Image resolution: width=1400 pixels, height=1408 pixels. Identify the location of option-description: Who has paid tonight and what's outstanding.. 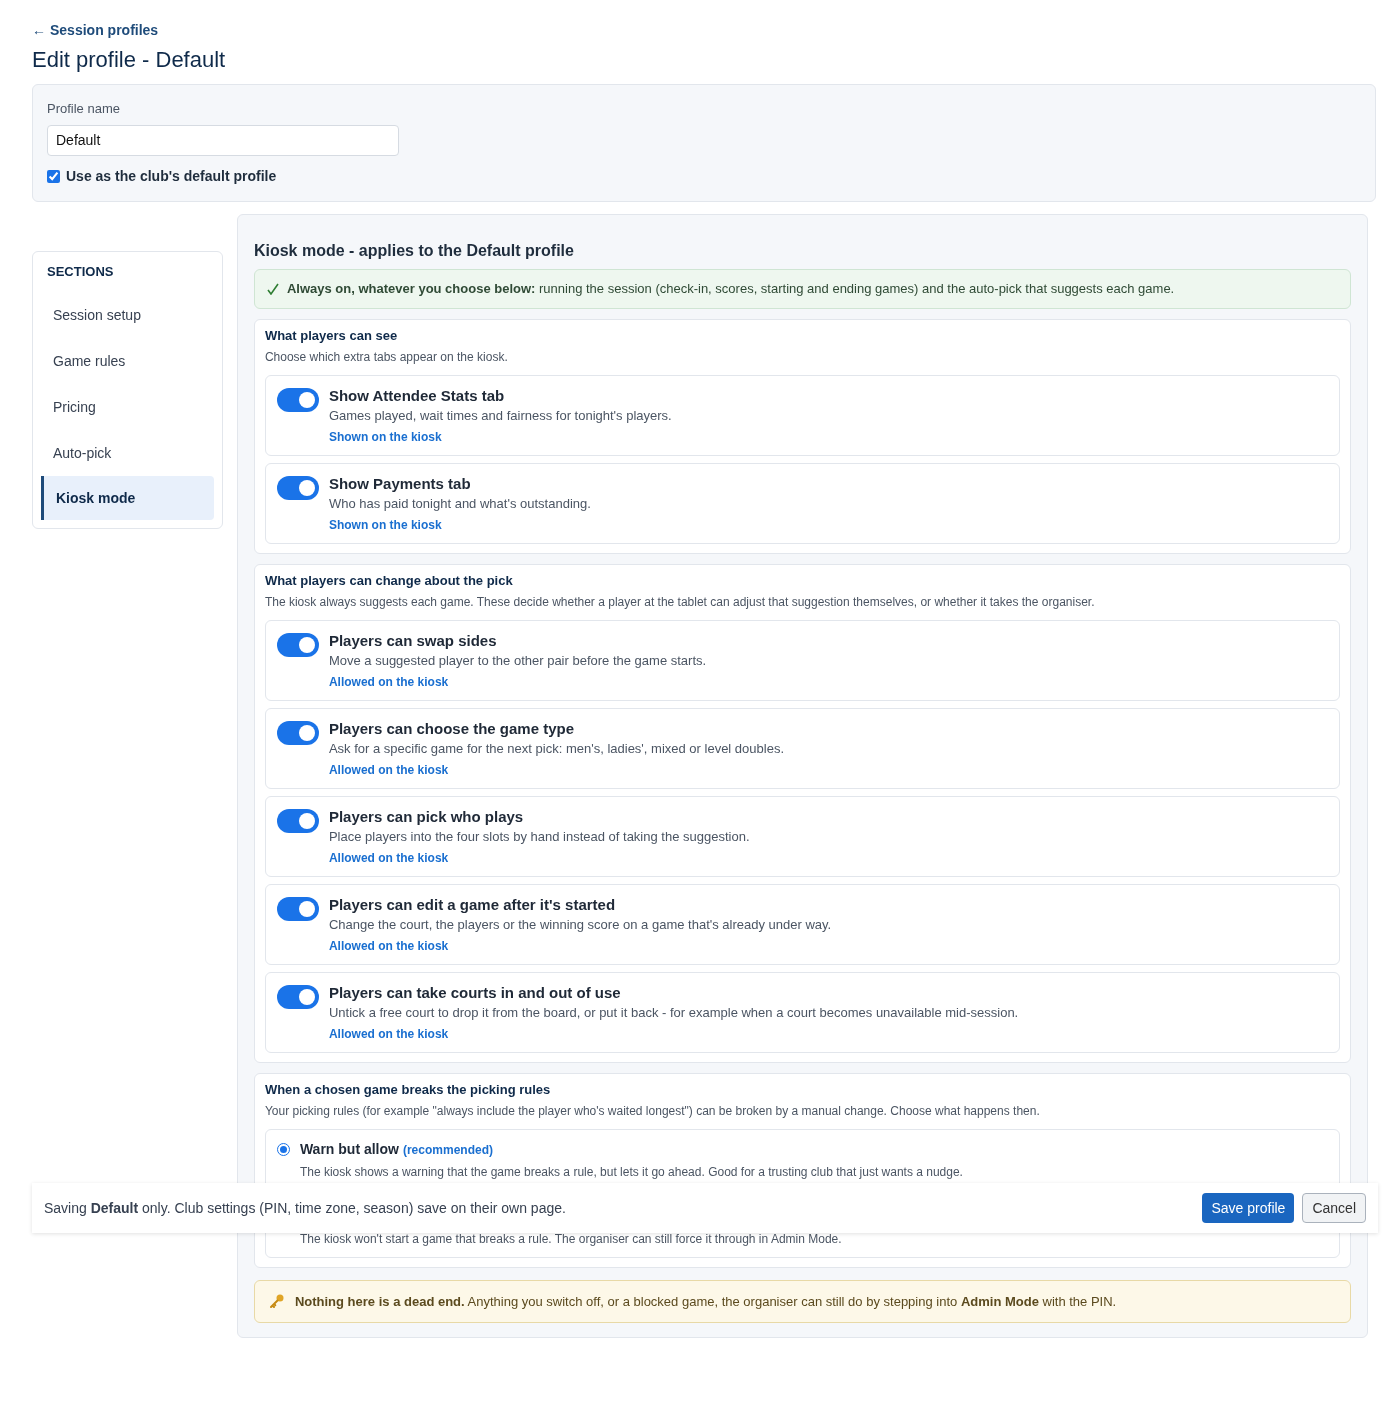
(459, 503).